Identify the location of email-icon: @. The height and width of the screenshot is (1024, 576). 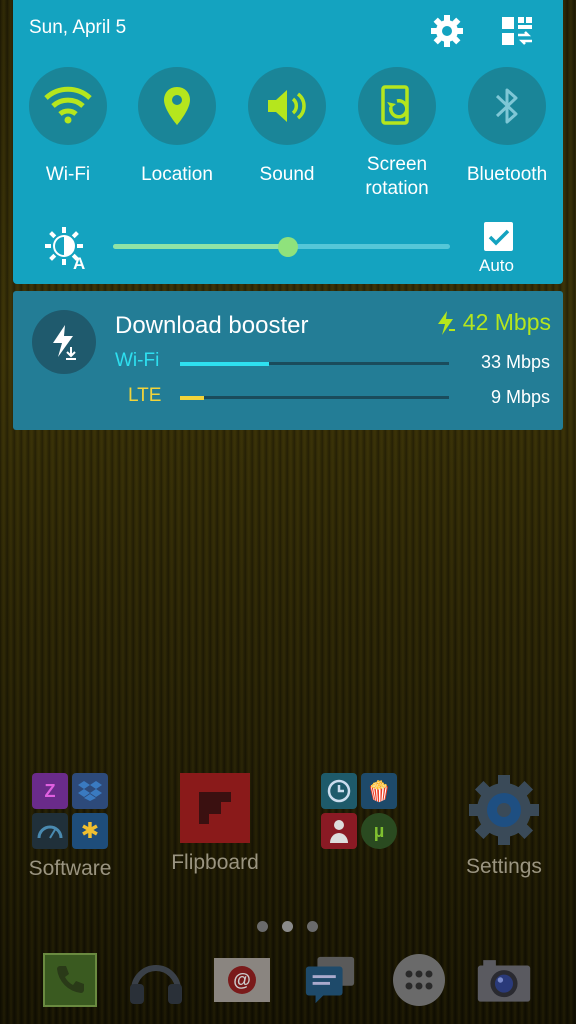
(242, 980).